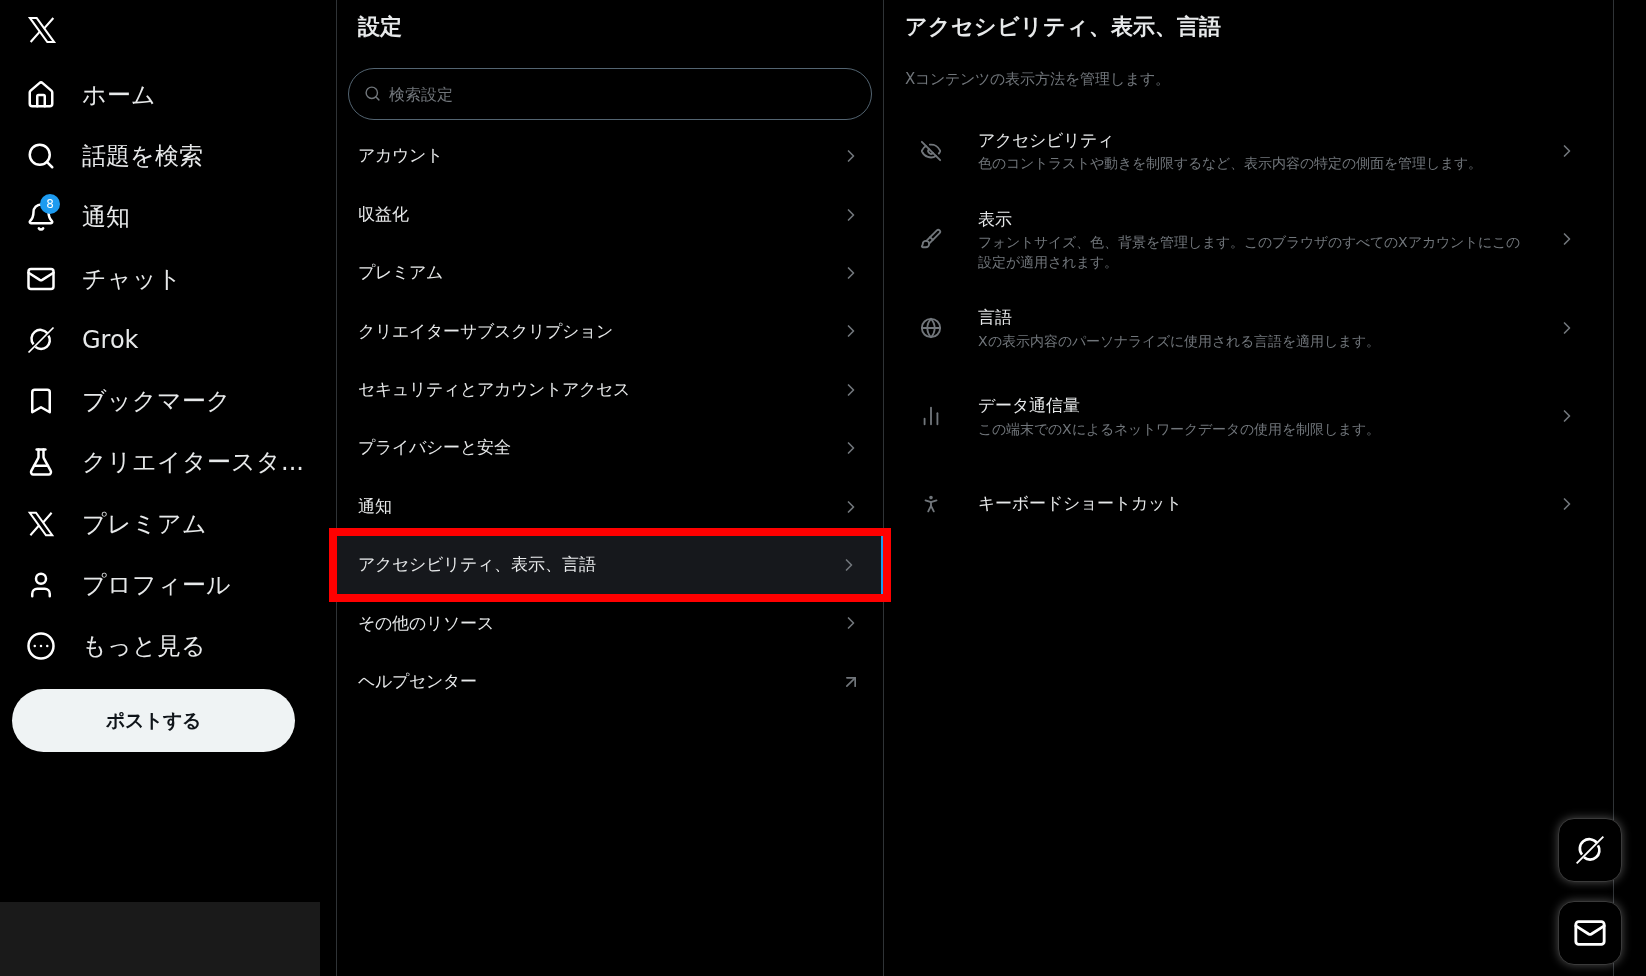 The width and height of the screenshot is (1646, 976). Describe the element at coordinates (1248, 328) in the screenshot. I see `settings-option: 言語 Xの表示内容のパーソナライズに使用される言語を適用します。` at that location.